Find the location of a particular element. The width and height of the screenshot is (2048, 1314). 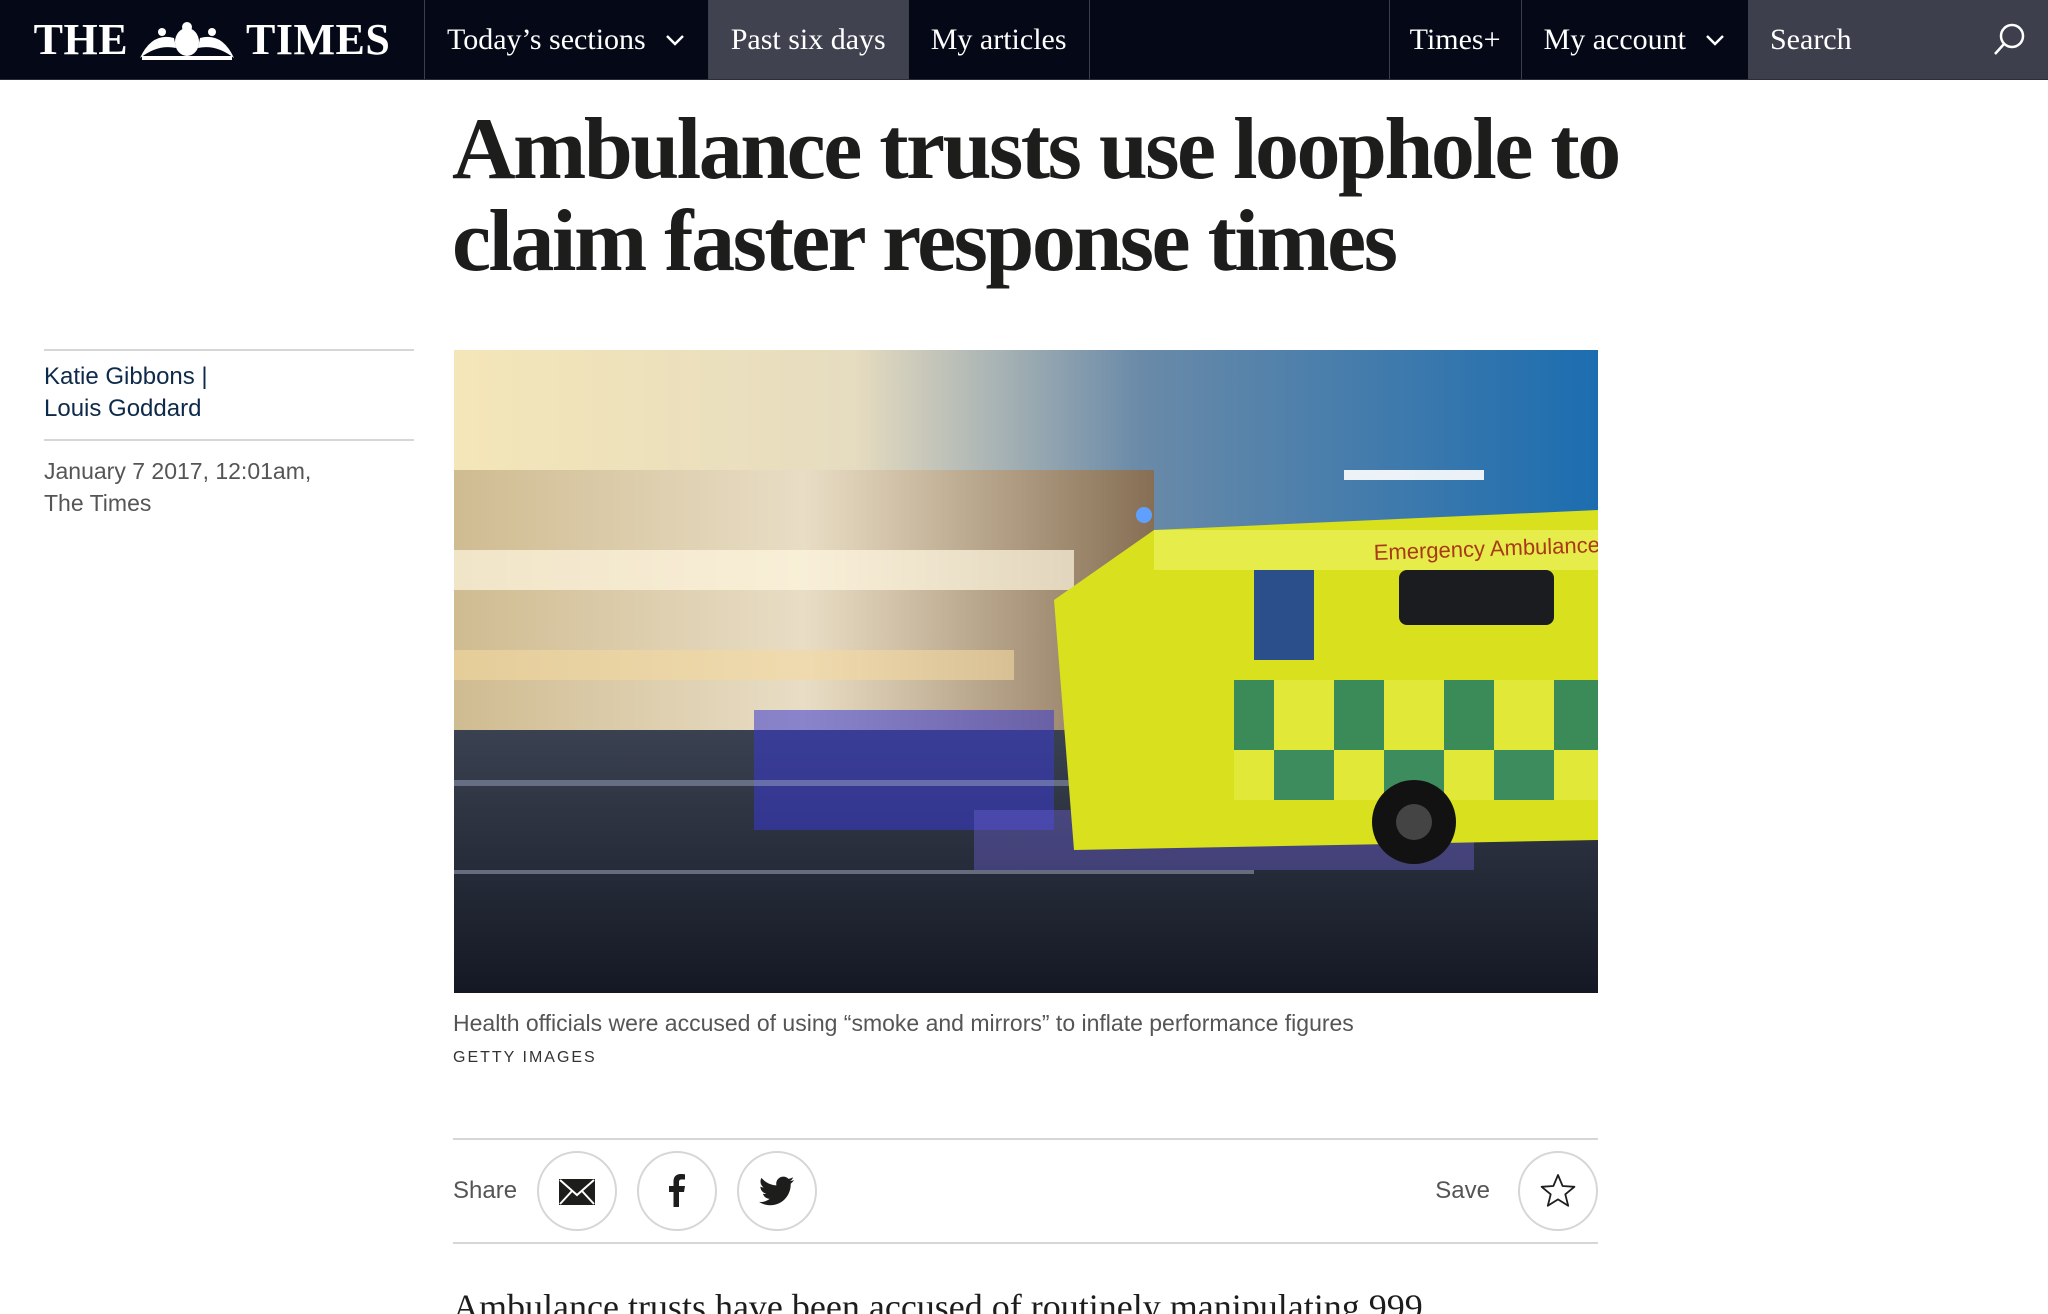

past-six-days-tab: Past six days is located at coordinates (808, 39).